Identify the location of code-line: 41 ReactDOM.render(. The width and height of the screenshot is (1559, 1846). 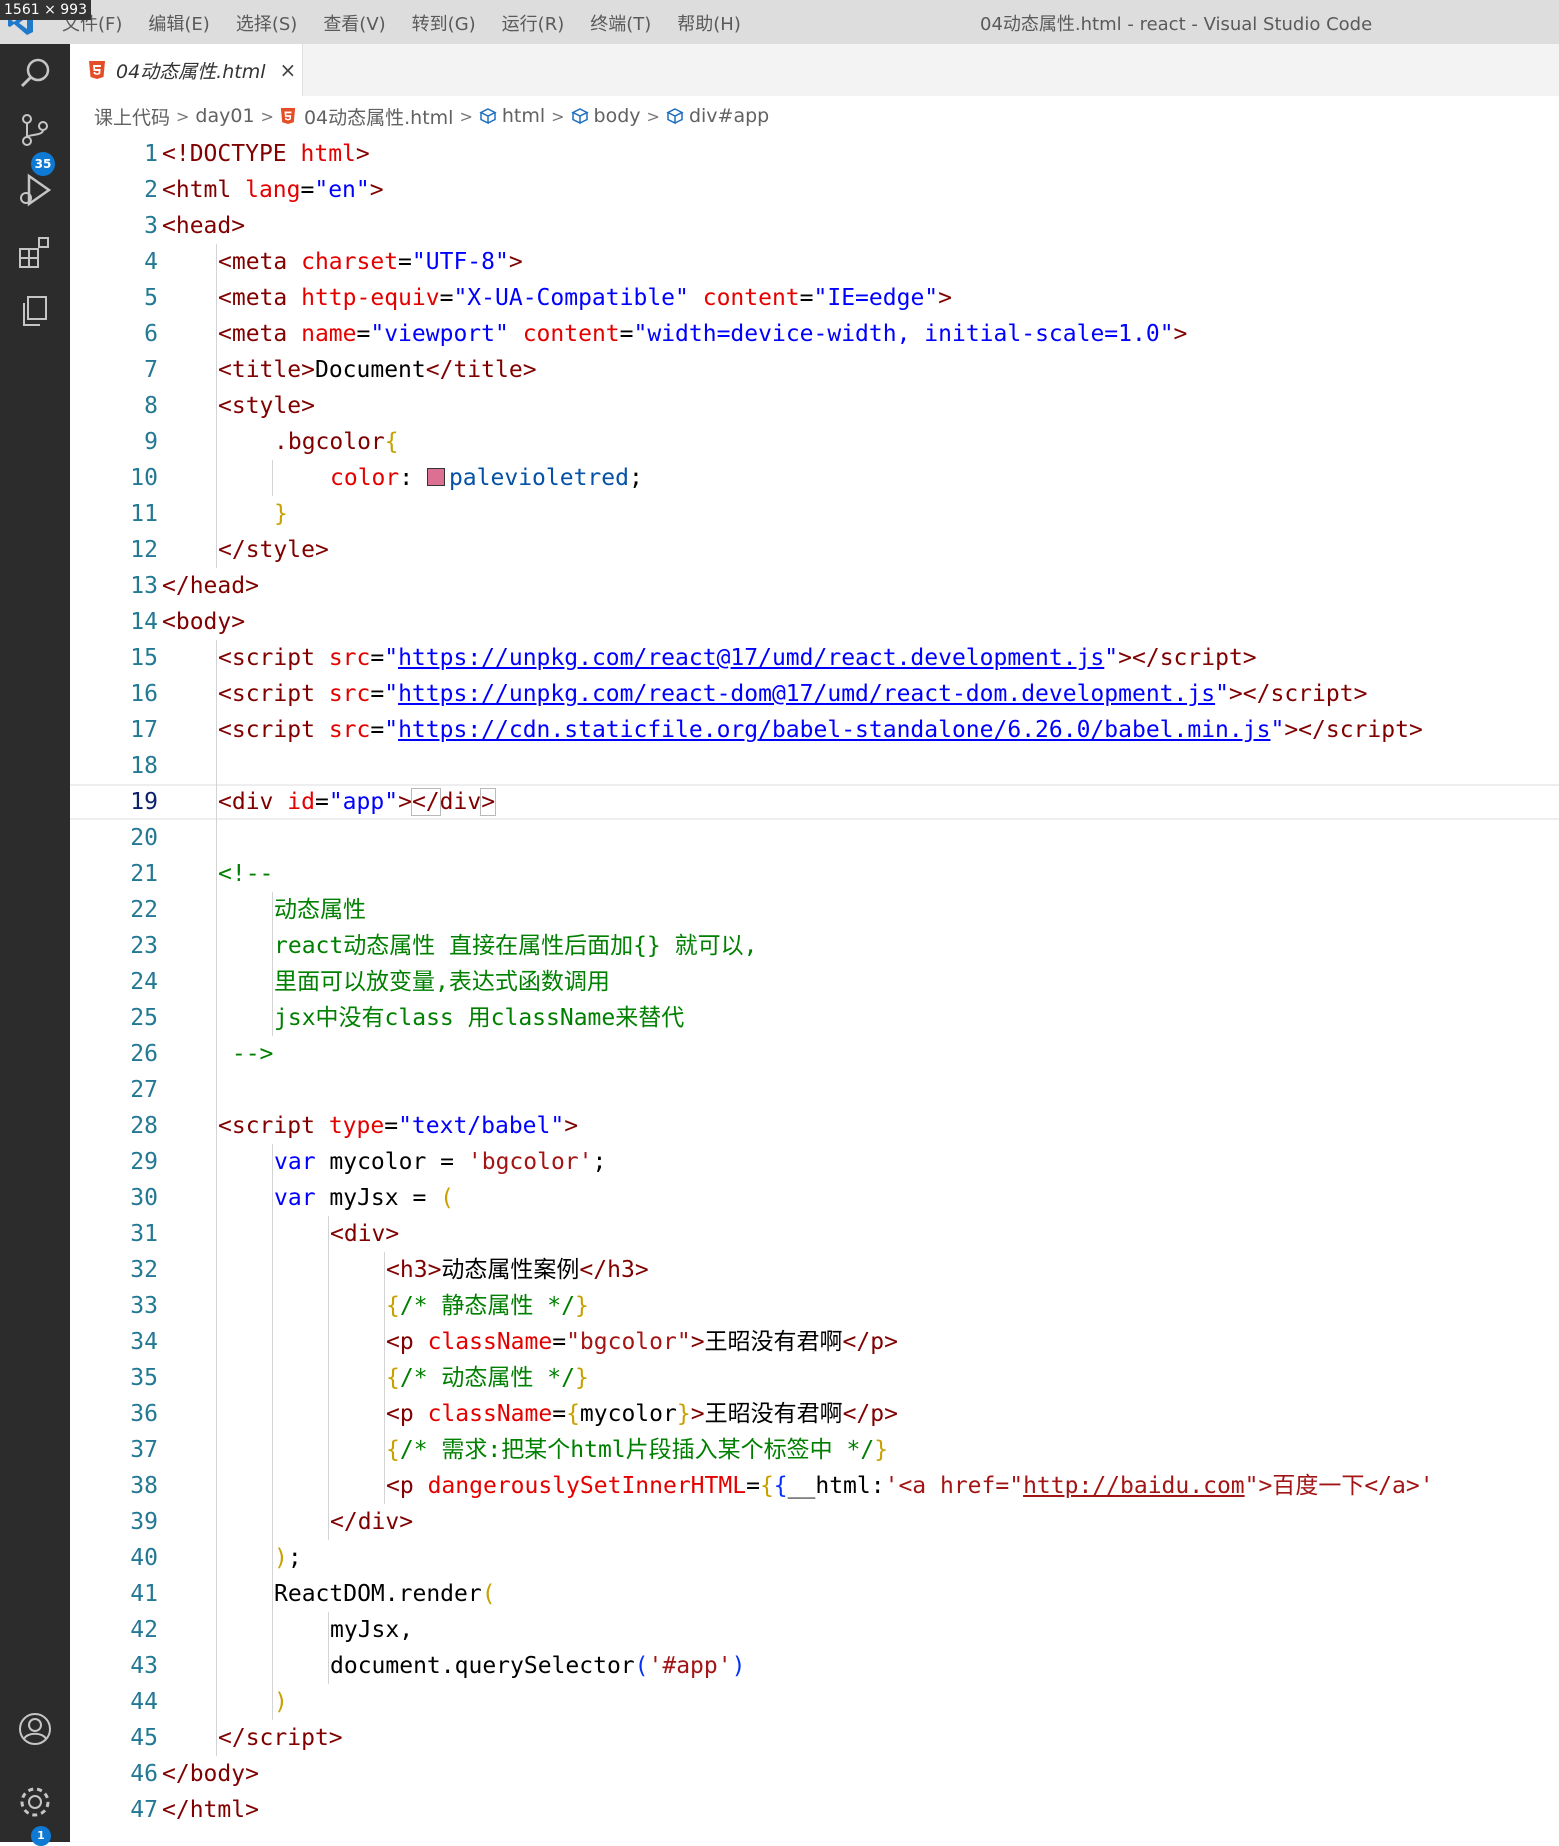
(814, 1594).